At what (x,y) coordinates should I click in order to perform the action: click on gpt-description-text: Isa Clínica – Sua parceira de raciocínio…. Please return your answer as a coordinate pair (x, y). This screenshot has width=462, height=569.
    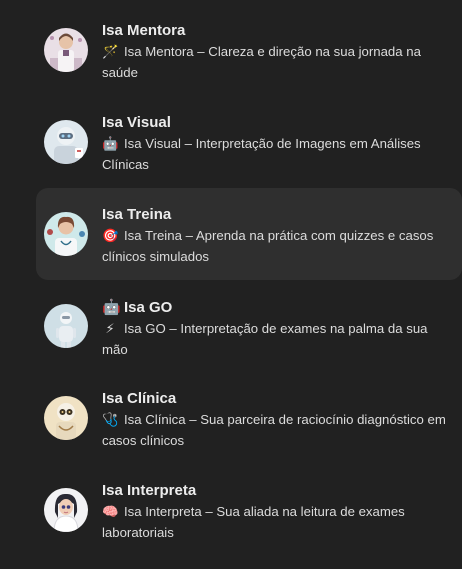
    Looking at the image, I should click on (274, 430).